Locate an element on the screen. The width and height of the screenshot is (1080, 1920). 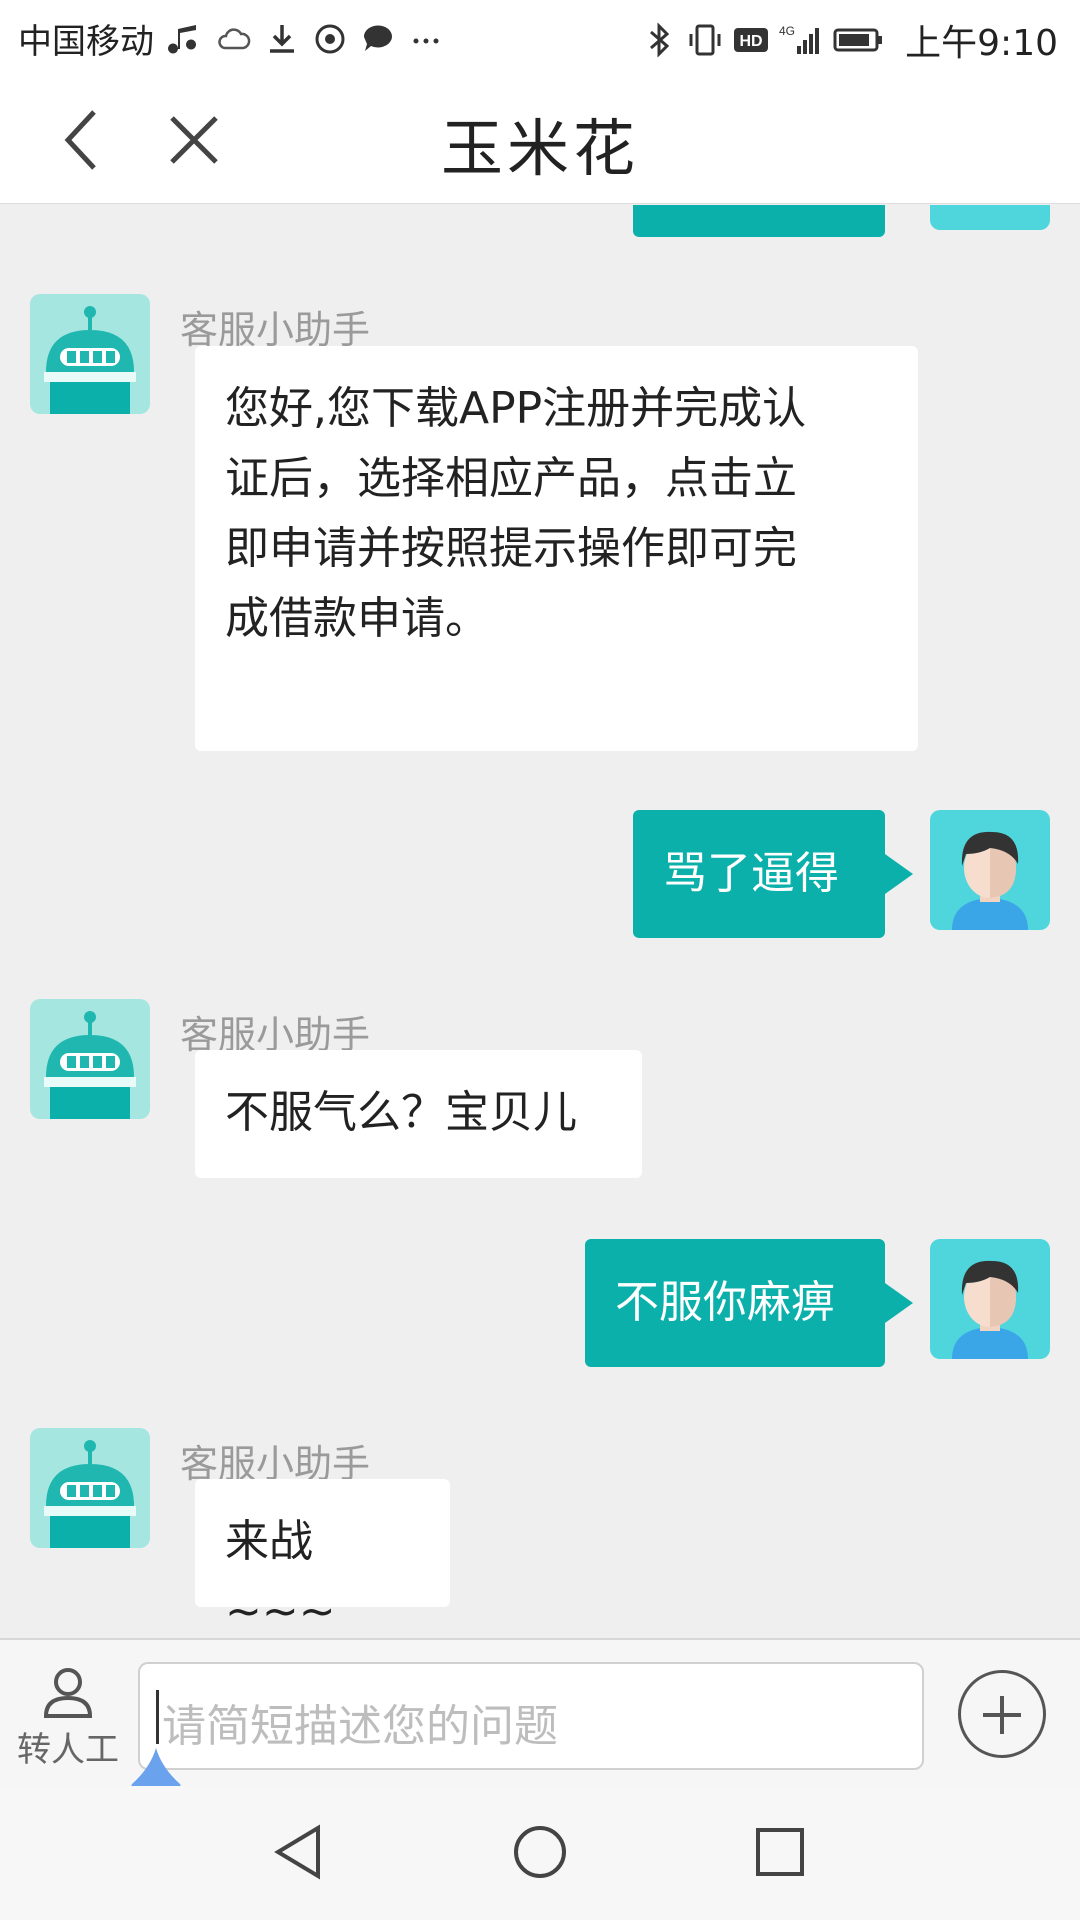
nav-home-icon is located at coordinates (540, 1852).